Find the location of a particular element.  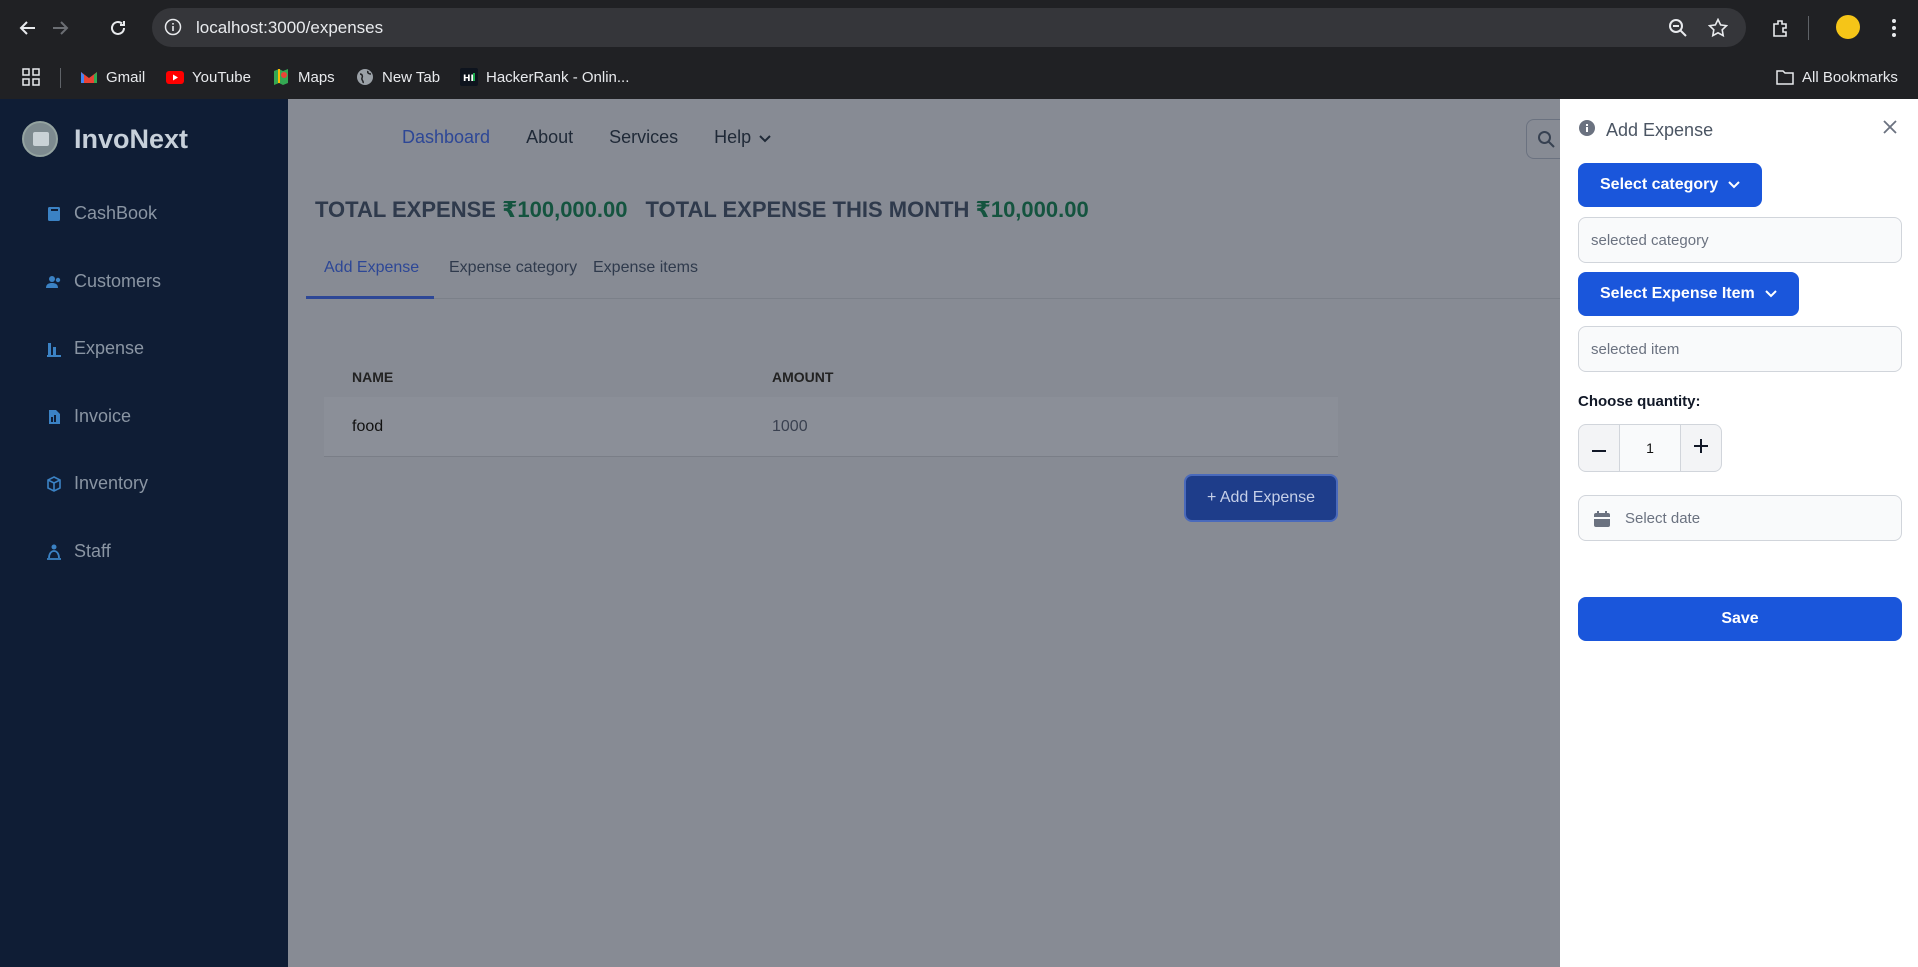

bookmark-maps: Maps is located at coordinates (303, 77).